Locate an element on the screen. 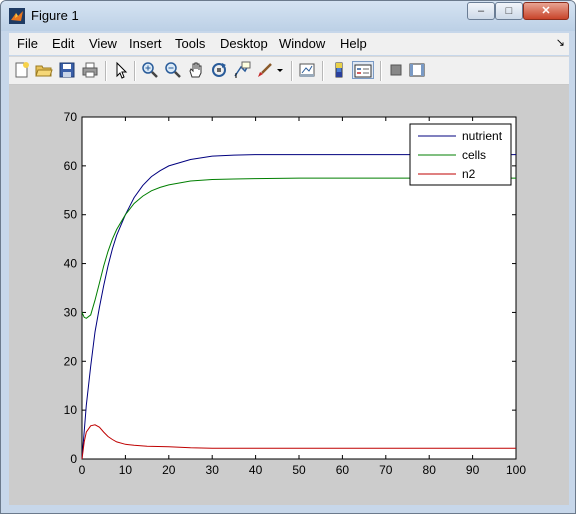  legend-label-cells: cells is located at coordinates (474, 155).